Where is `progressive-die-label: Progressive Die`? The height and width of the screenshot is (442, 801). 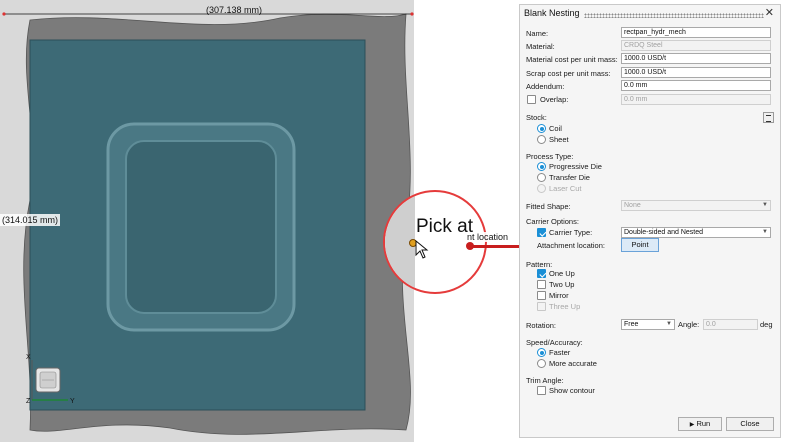 progressive-die-label: Progressive Die is located at coordinates (575, 166).